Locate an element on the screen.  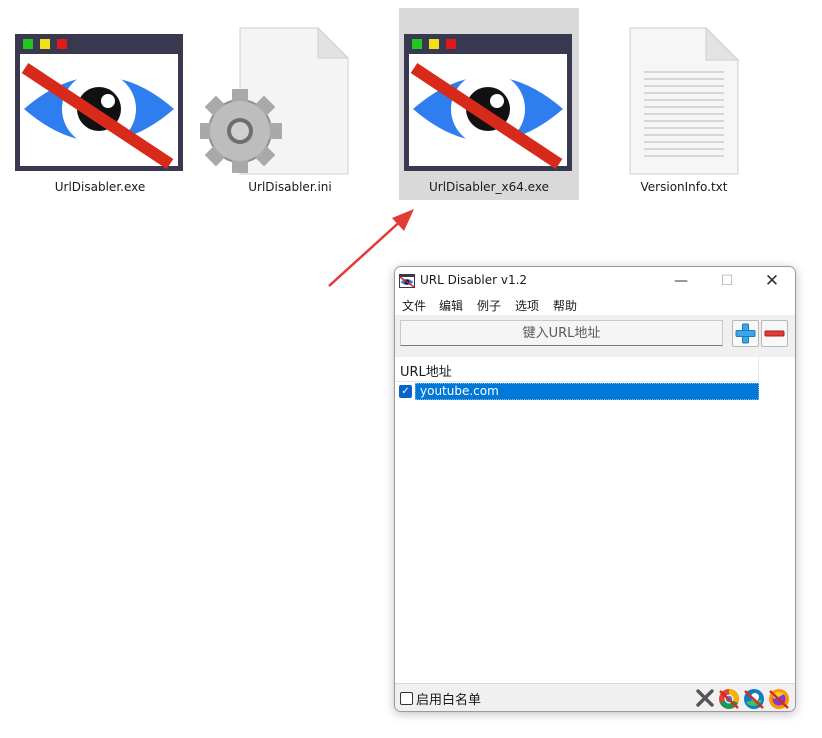
window-title: URL Disabler v1.2 is located at coordinates (474, 280).